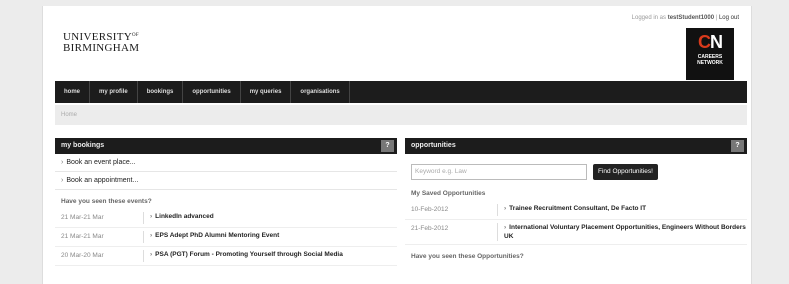 The width and height of the screenshot is (789, 284). I want to click on opportunities-help-button: ?, so click(737, 146).